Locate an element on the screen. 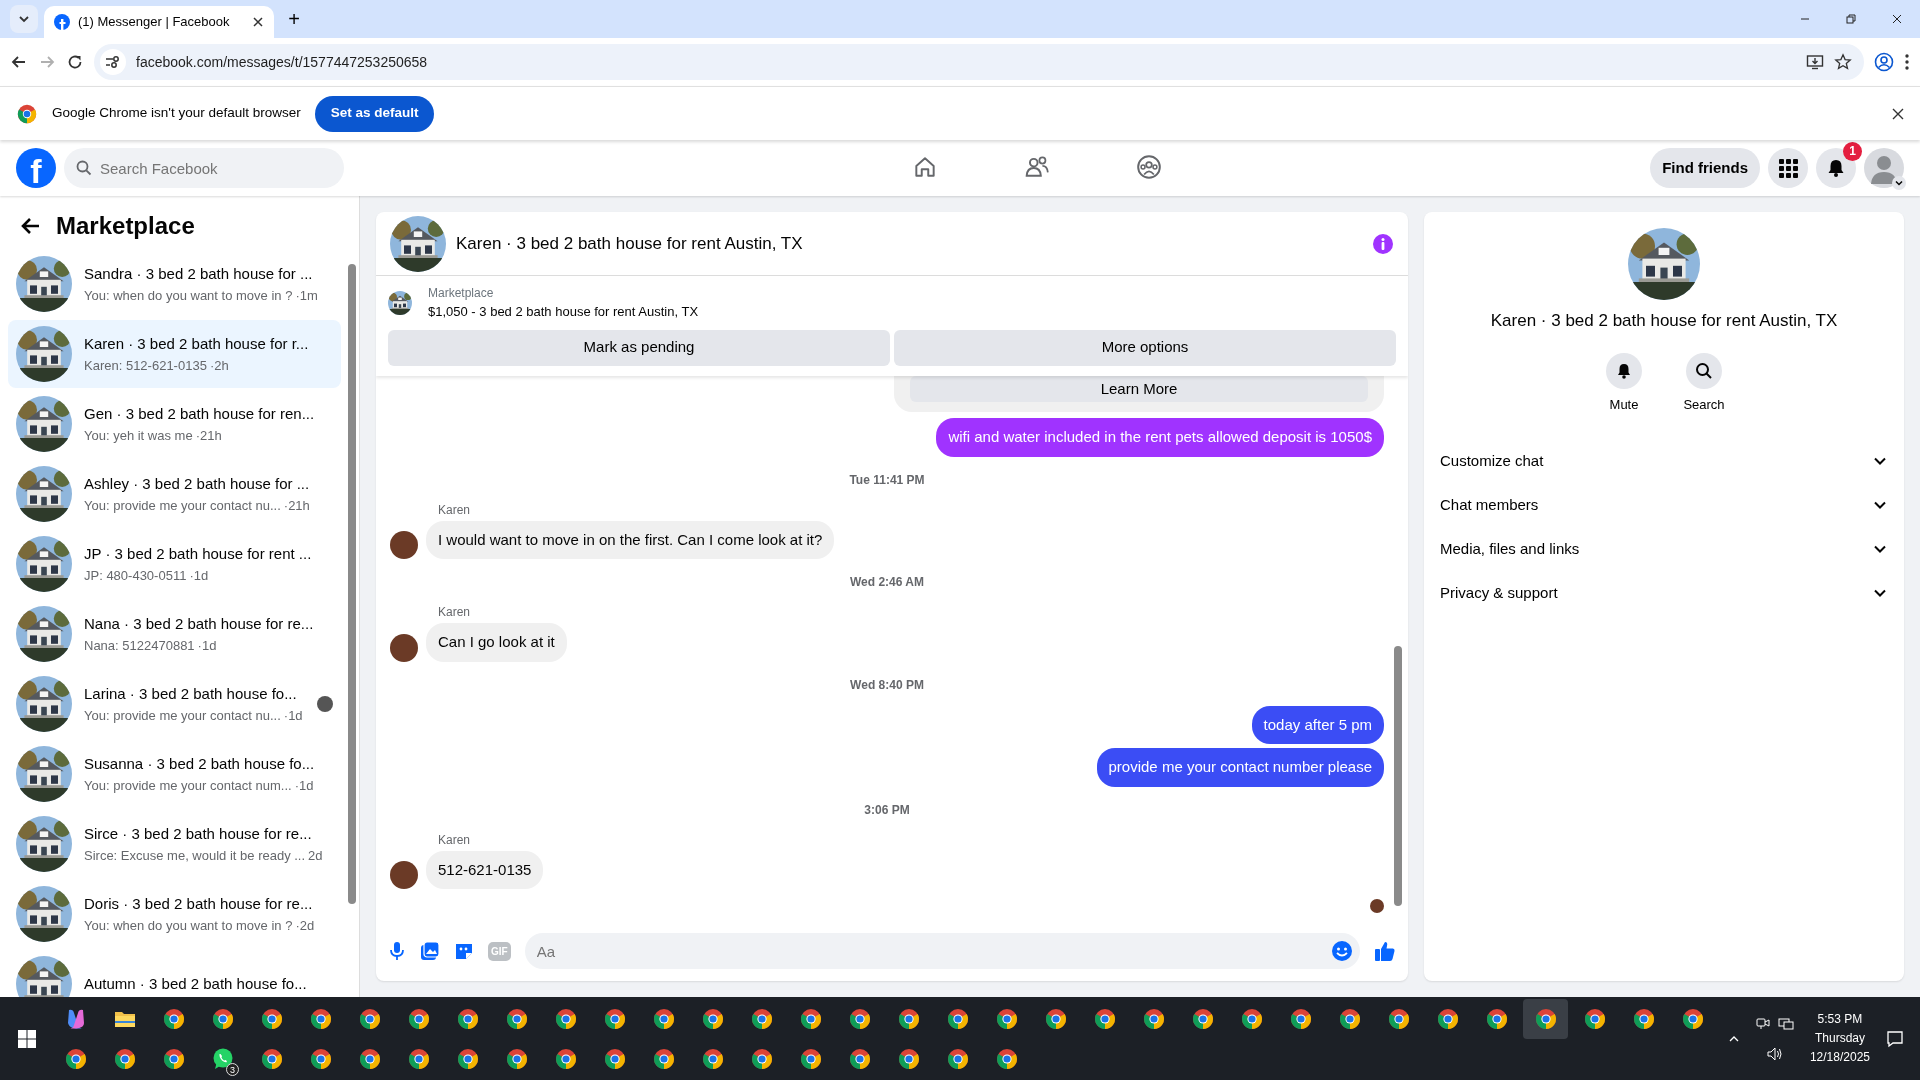 This screenshot has width=1920, height=1080. thumbs-up-icon is located at coordinates (1385, 951).